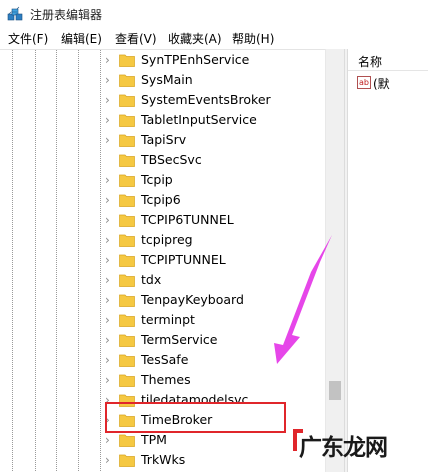 The height and width of the screenshot is (472, 428). Describe the element at coordinates (364, 82) in the screenshot. I see `string-value-icon: ab` at that location.